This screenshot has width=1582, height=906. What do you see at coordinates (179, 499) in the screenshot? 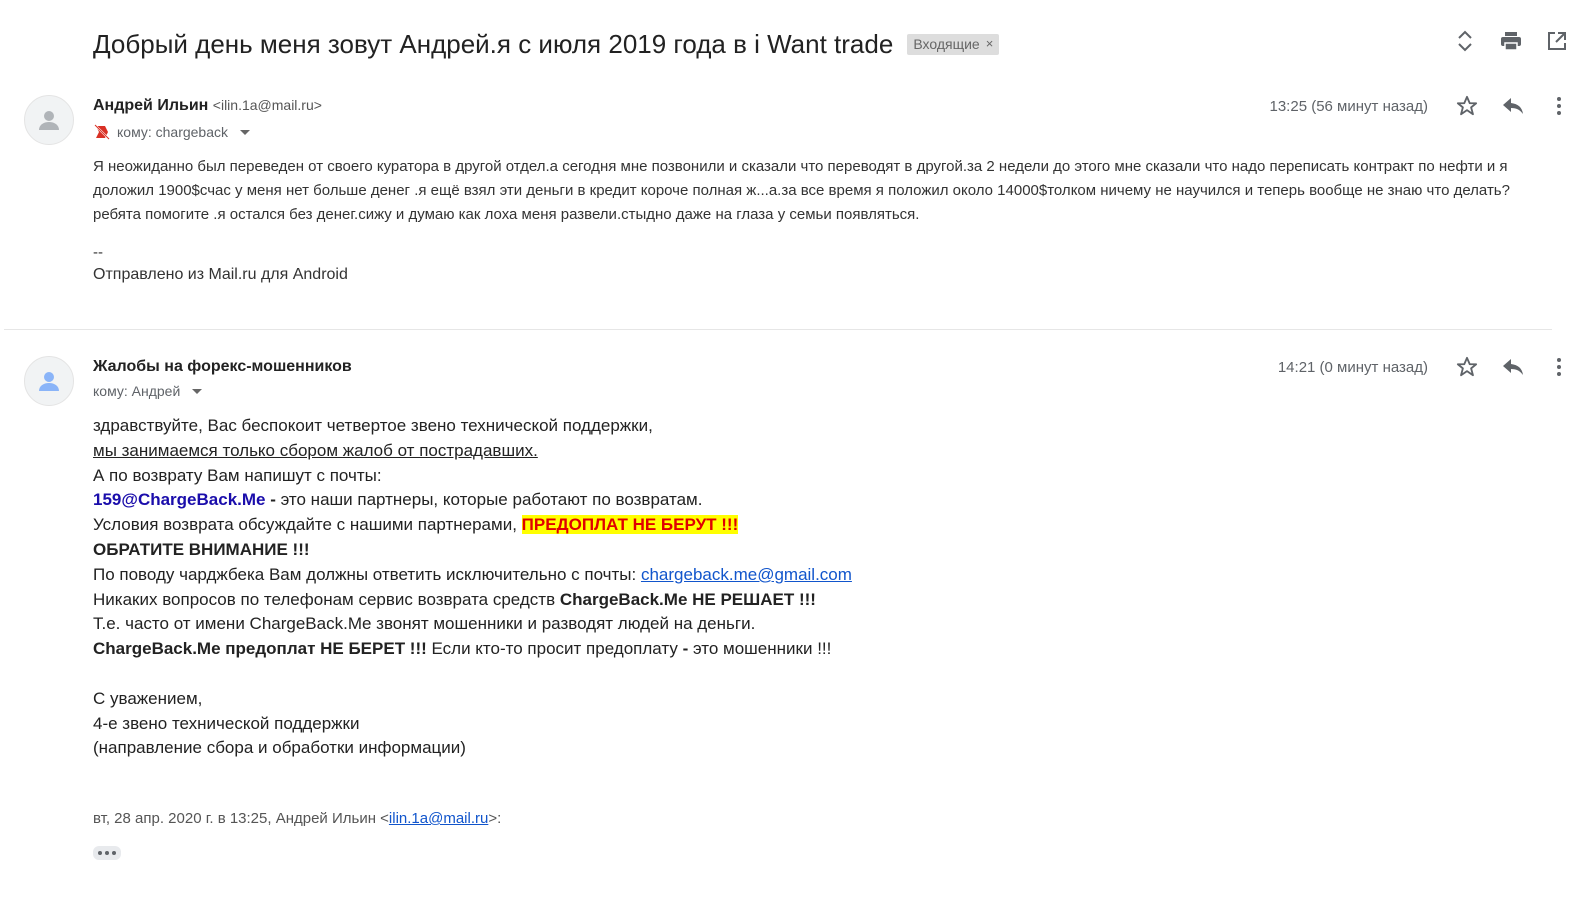
I see `partner-email: 159@ChargeBack.Me` at bounding box center [179, 499].